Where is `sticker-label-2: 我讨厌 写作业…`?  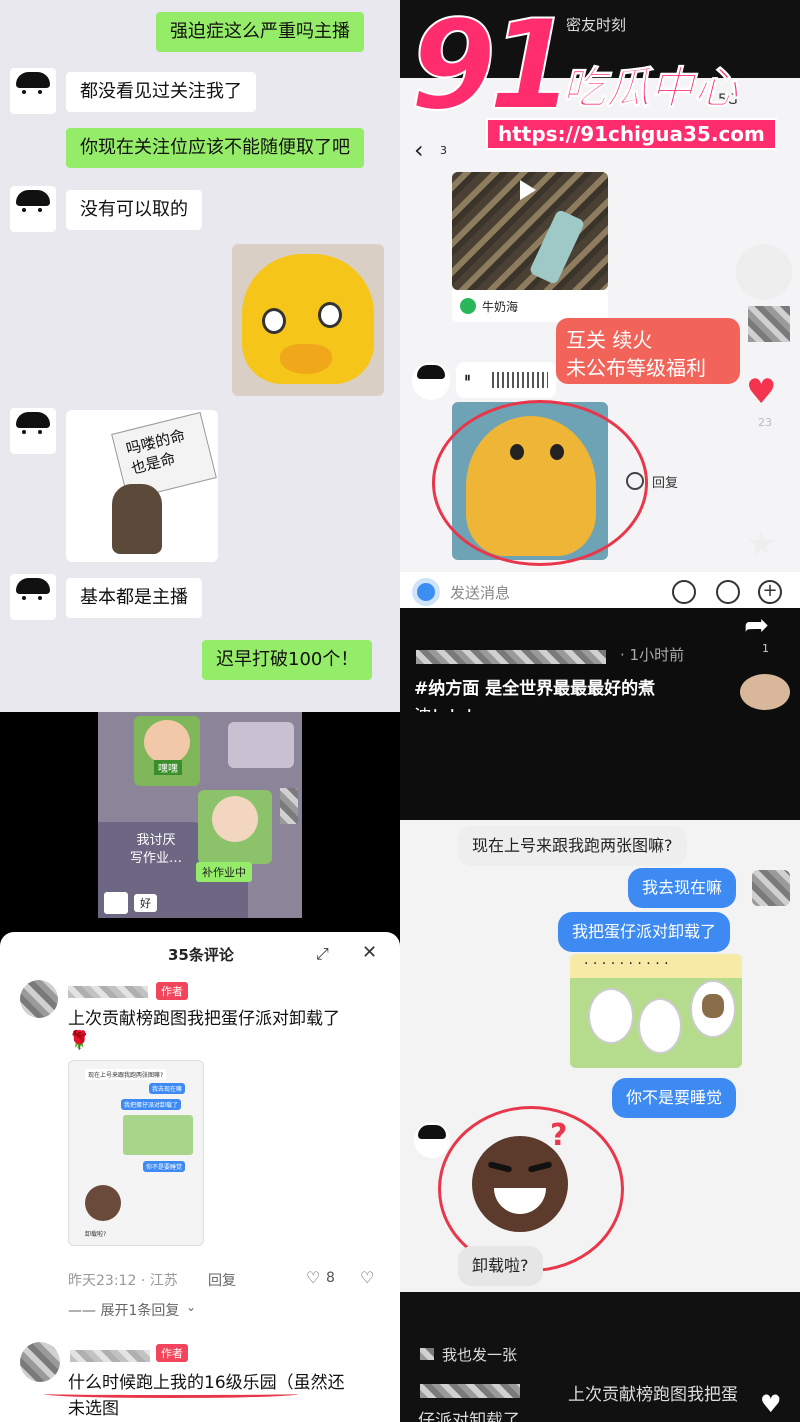
sticker-label-2: 我讨厌 写作业… is located at coordinates (156, 849).